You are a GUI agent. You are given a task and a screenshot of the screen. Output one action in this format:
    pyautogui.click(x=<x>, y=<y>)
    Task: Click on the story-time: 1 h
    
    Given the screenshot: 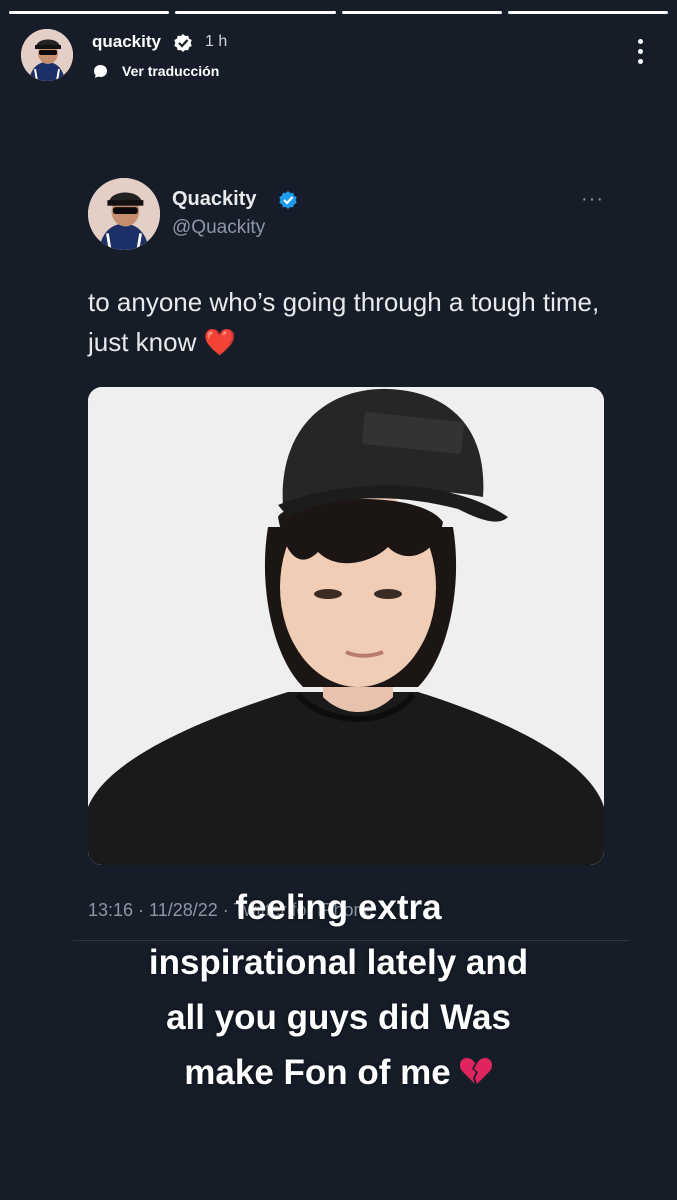 What is the action you would take?
    pyautogui.click(x=216, y=41)
    